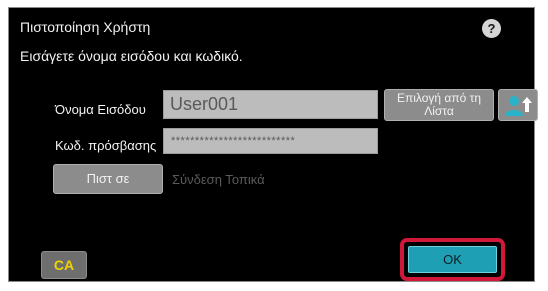 The height and width of the screenshot is (291, 548). Describe the element at coordinates (439, 98) in the screenshot. I see `select-from-list-label-line1: Επιλογή από τη` at that location.